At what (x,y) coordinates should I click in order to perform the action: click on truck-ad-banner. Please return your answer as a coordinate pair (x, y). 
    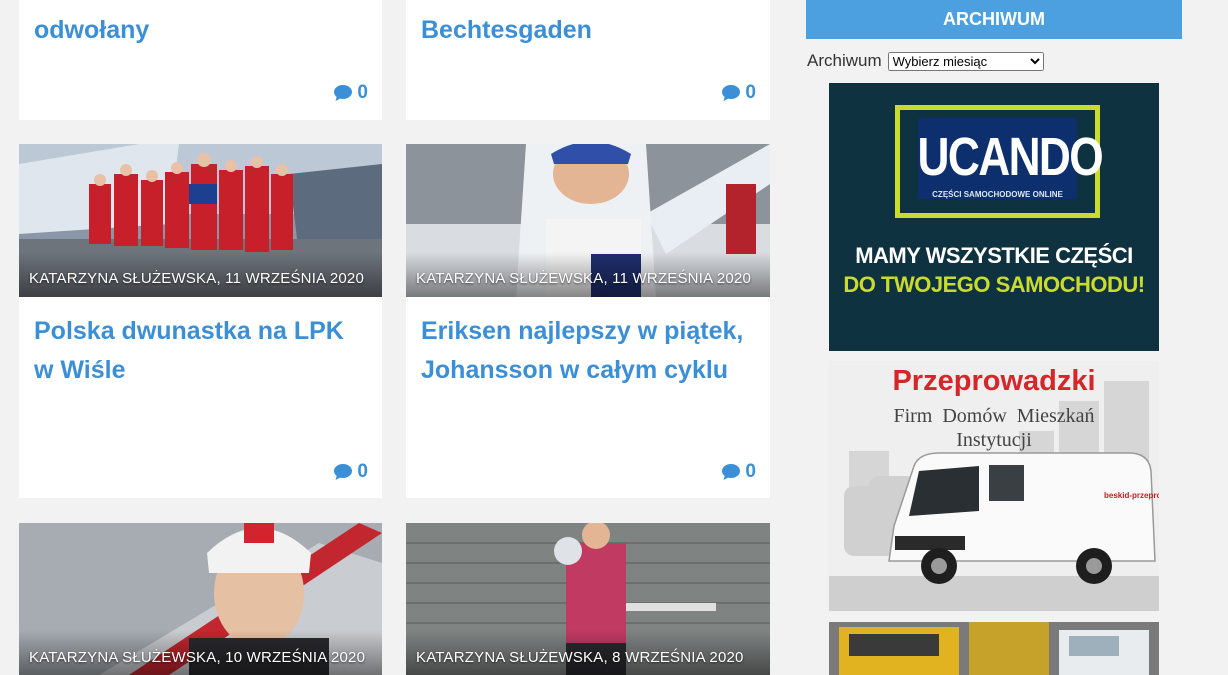
    Looking at the image, I should click on (994, 648).